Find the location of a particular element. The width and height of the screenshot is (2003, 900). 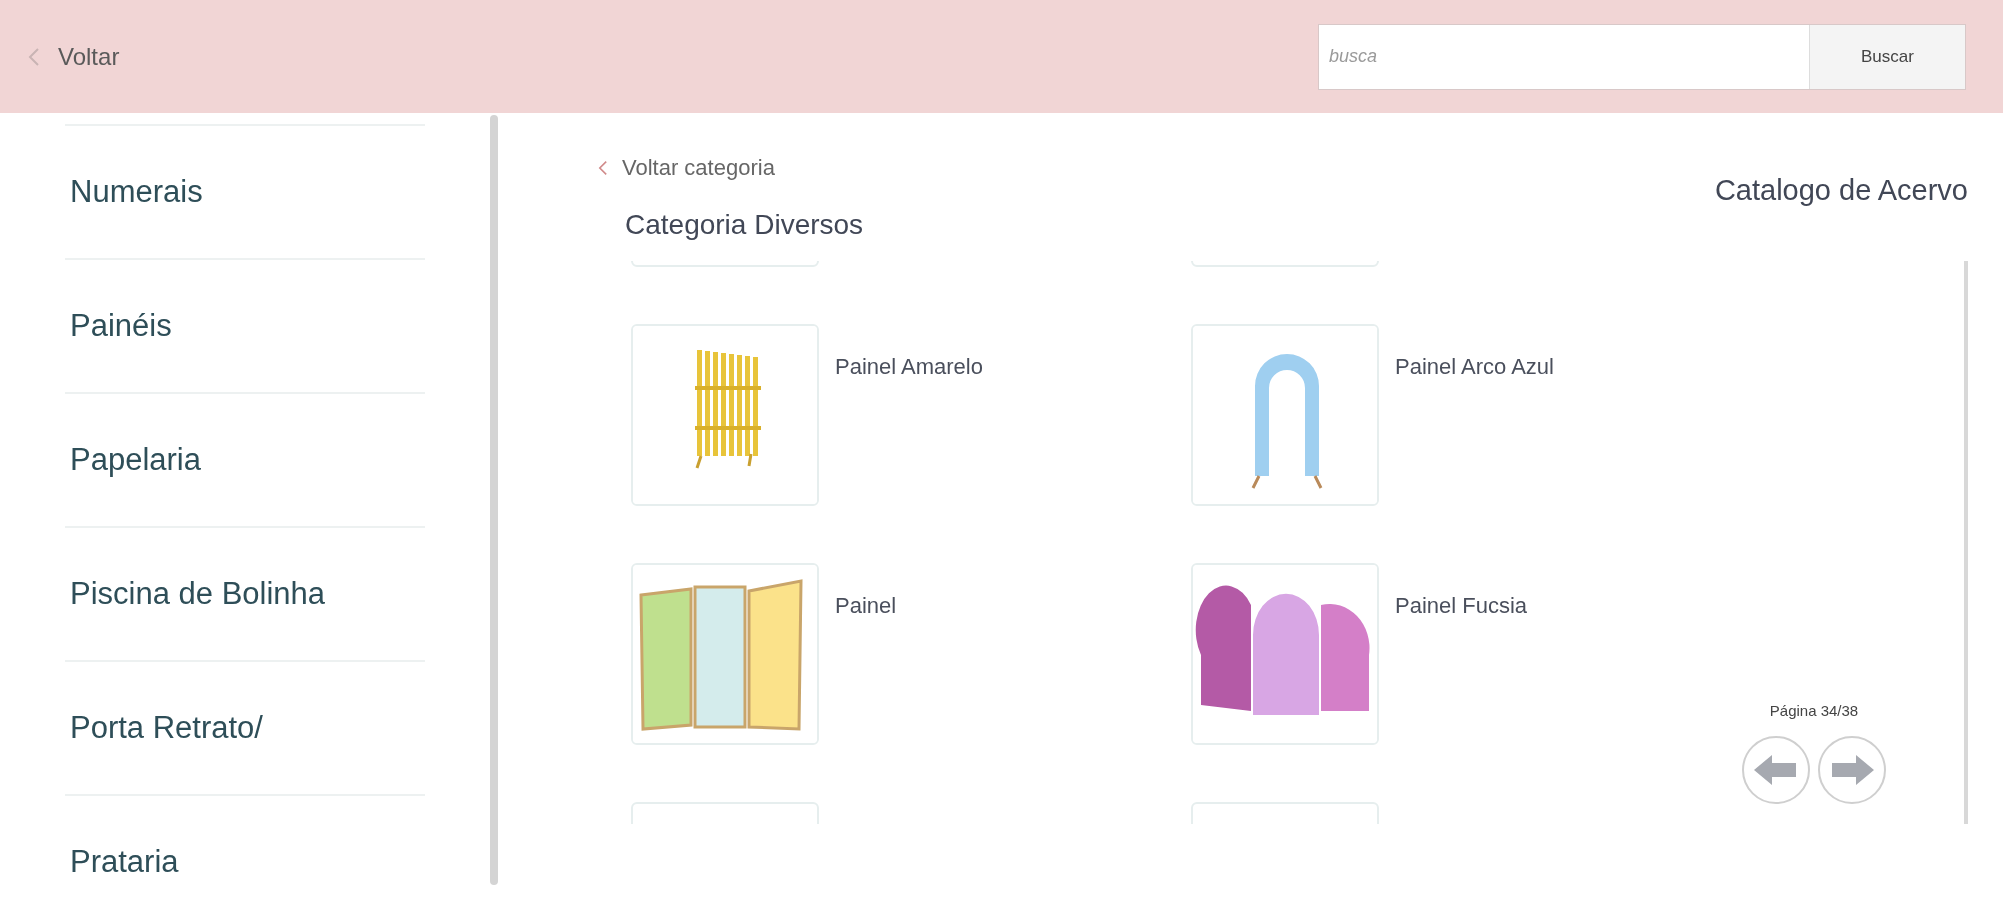

scrollbar is located at coordinates (494, 500).